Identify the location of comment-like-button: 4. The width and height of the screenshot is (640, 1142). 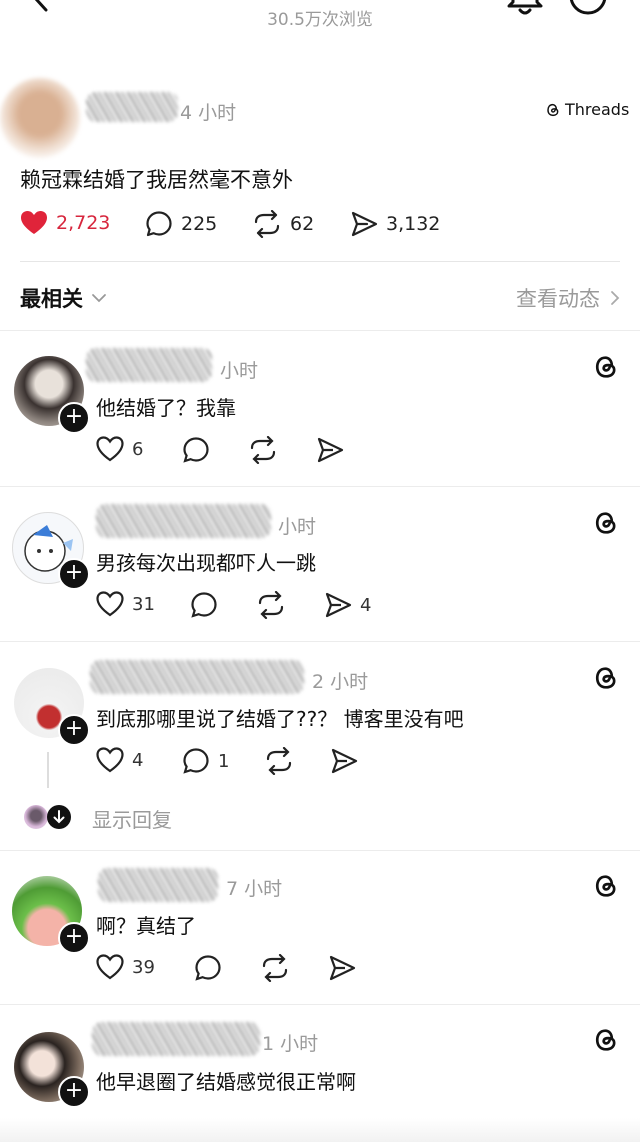
(119, 760).